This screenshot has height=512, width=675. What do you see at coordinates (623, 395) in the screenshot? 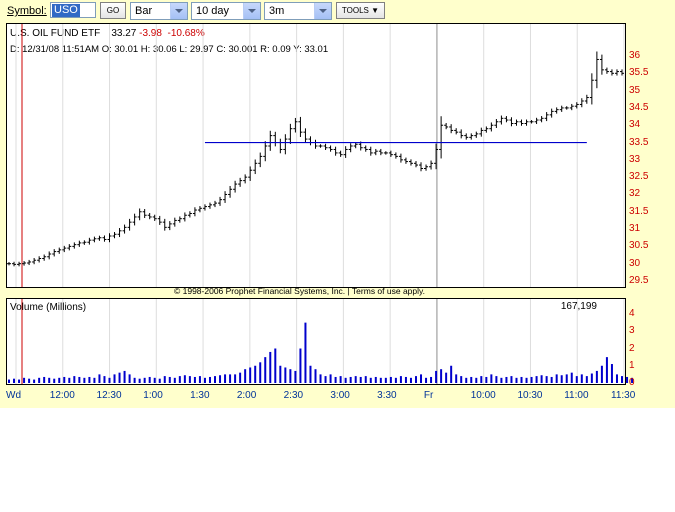
I see `time-tick-label: 11:30` at bounding box center [623, 395].